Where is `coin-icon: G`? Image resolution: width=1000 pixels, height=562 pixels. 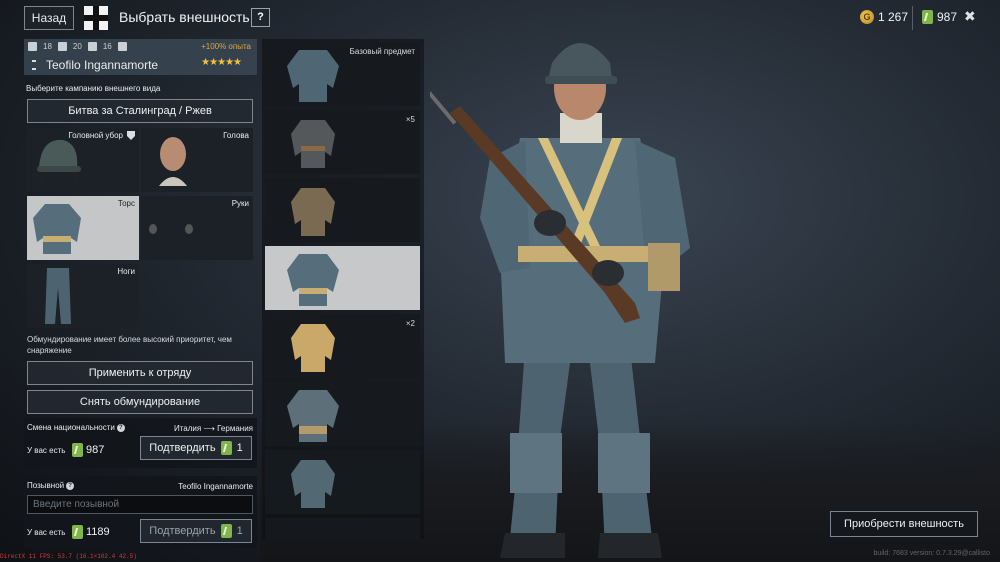 coin-icon: G is located at coordinates (867, 17).